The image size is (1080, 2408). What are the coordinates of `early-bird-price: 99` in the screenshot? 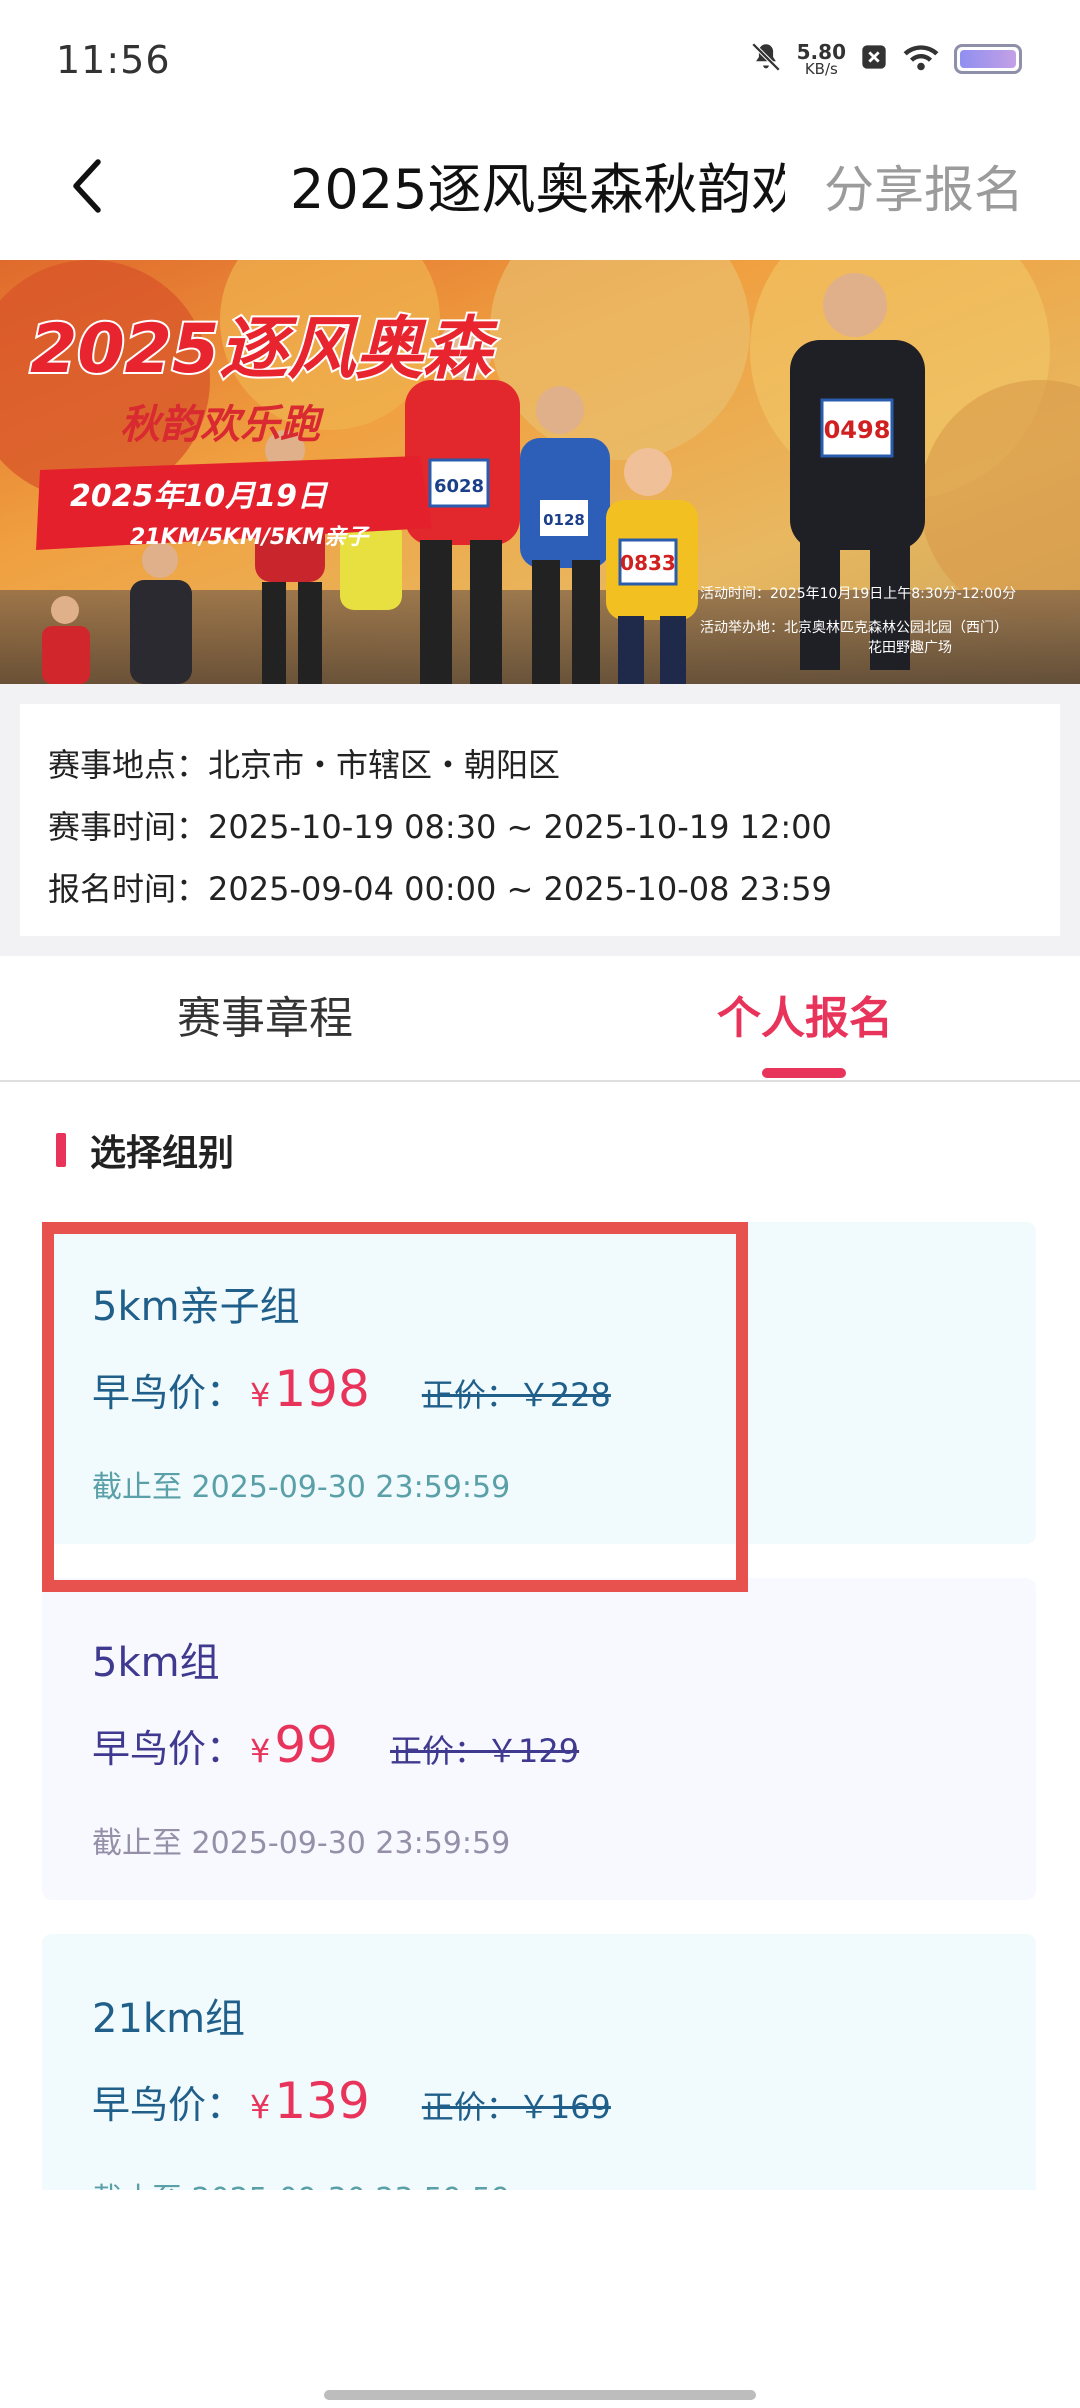 It's located at (306, 1745).